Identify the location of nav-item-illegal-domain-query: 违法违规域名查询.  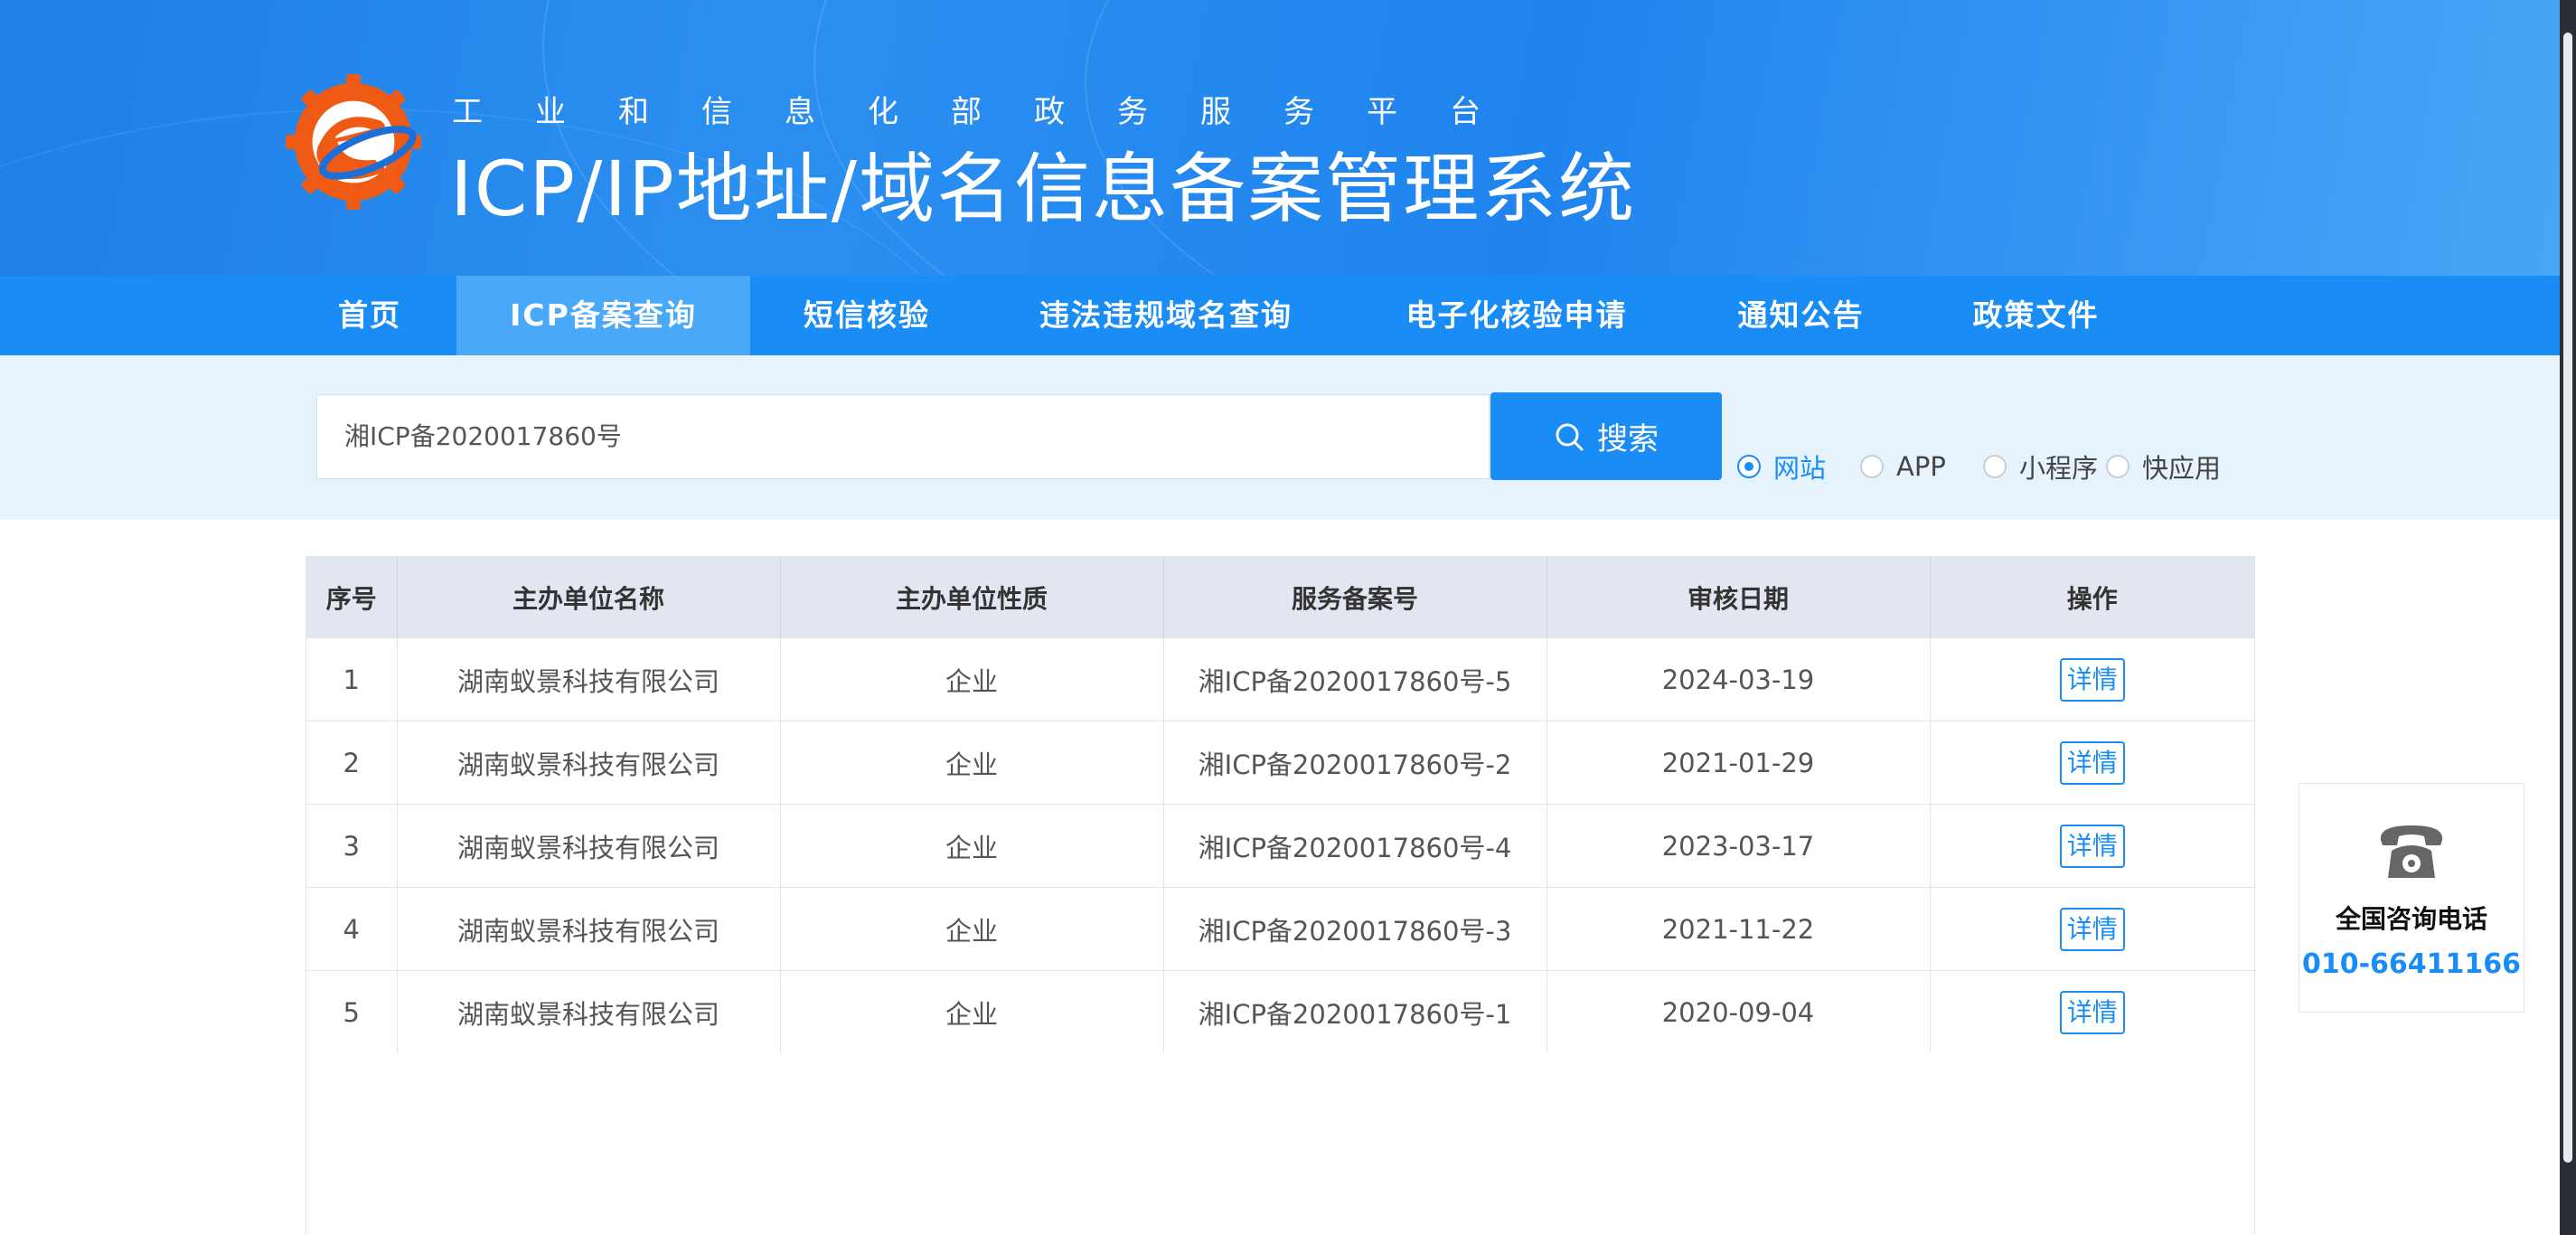
(1166, 316).